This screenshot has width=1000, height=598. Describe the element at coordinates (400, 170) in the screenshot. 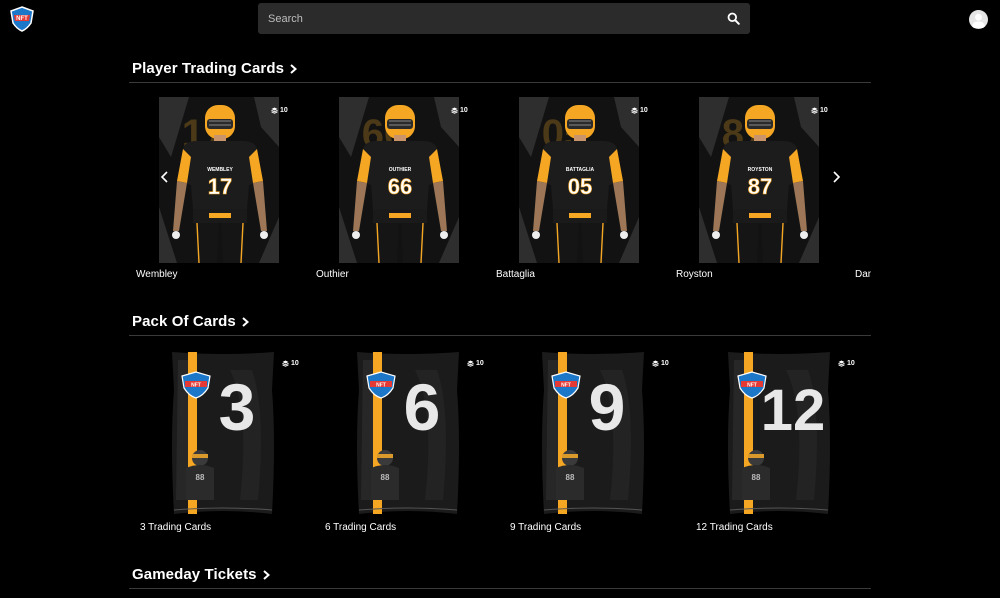

I see `jersey-name: OUTHIER` at that location.